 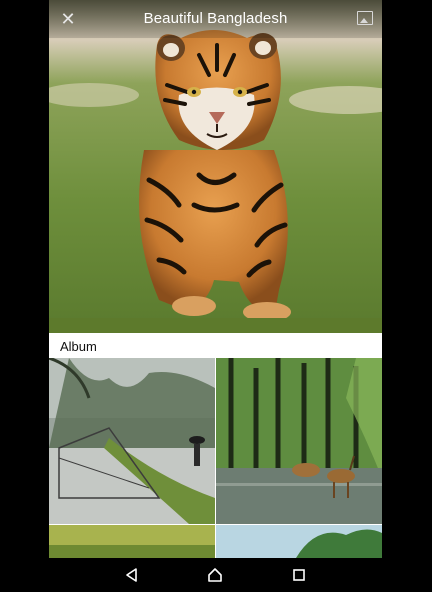 I want to click on system-navigation-bar, so click(x=216, y=575).